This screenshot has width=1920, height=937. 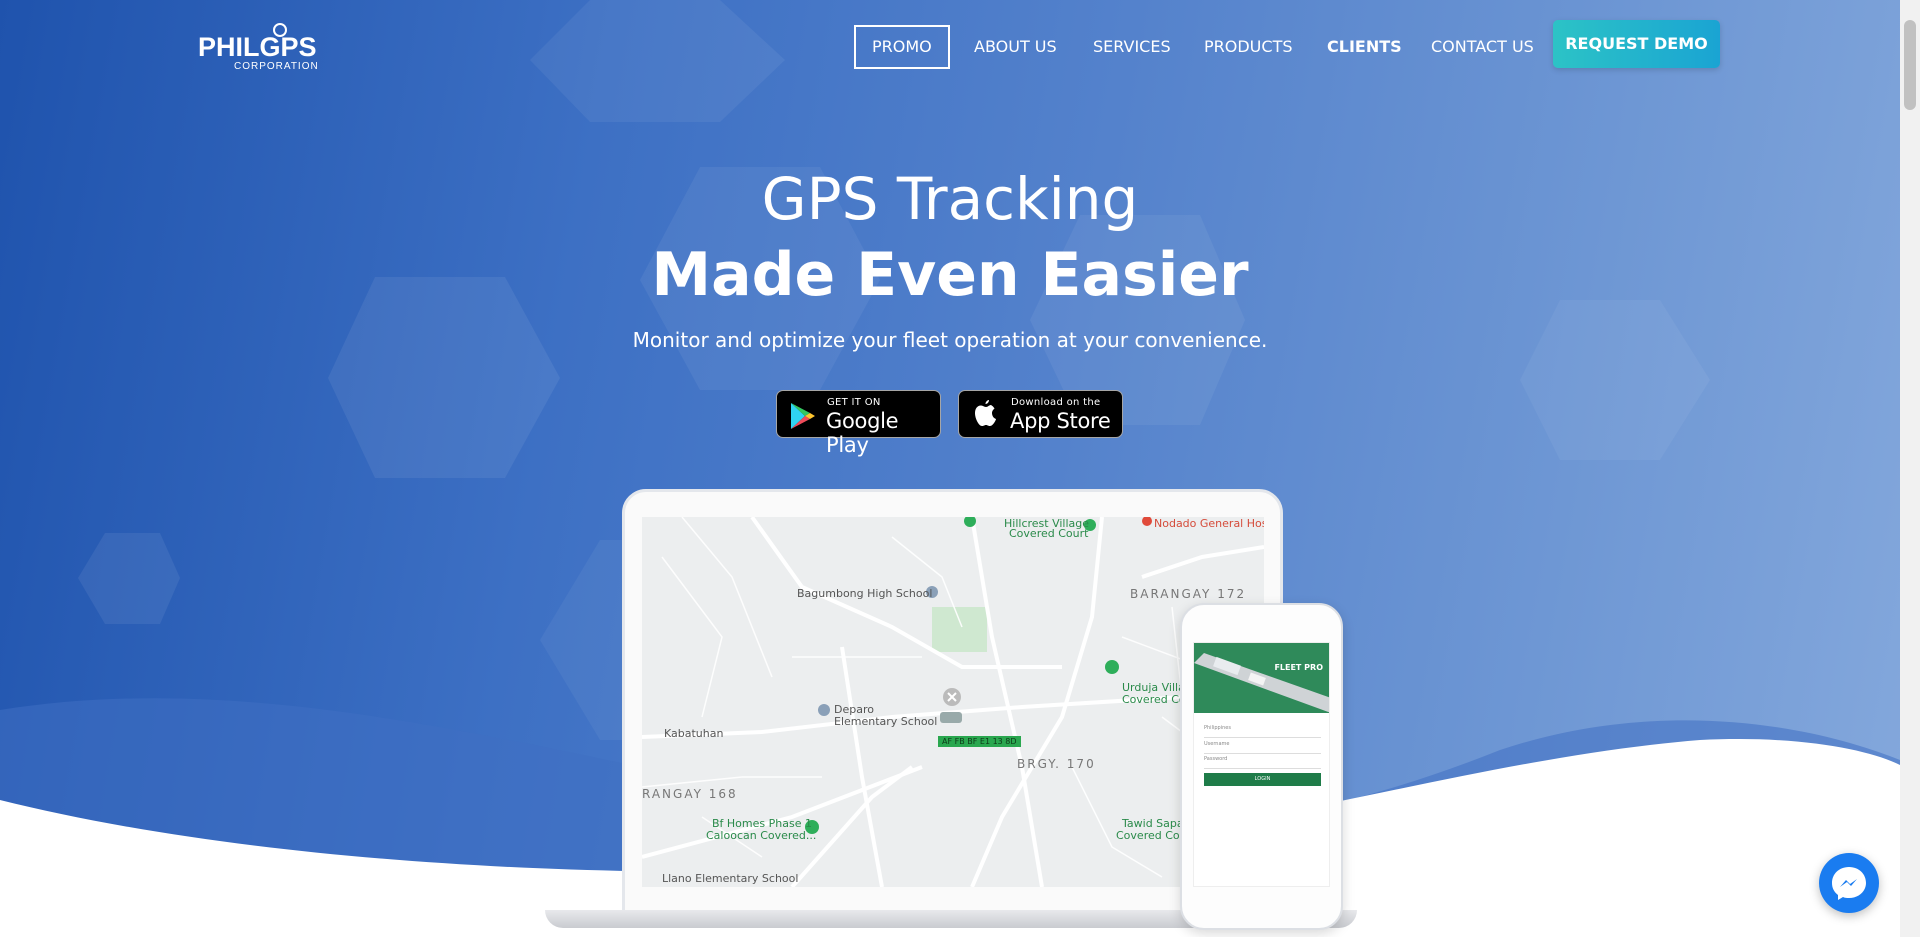 I want to click on map-label-brgy172: BARANGAY 172, so click(x=1188, y=594).